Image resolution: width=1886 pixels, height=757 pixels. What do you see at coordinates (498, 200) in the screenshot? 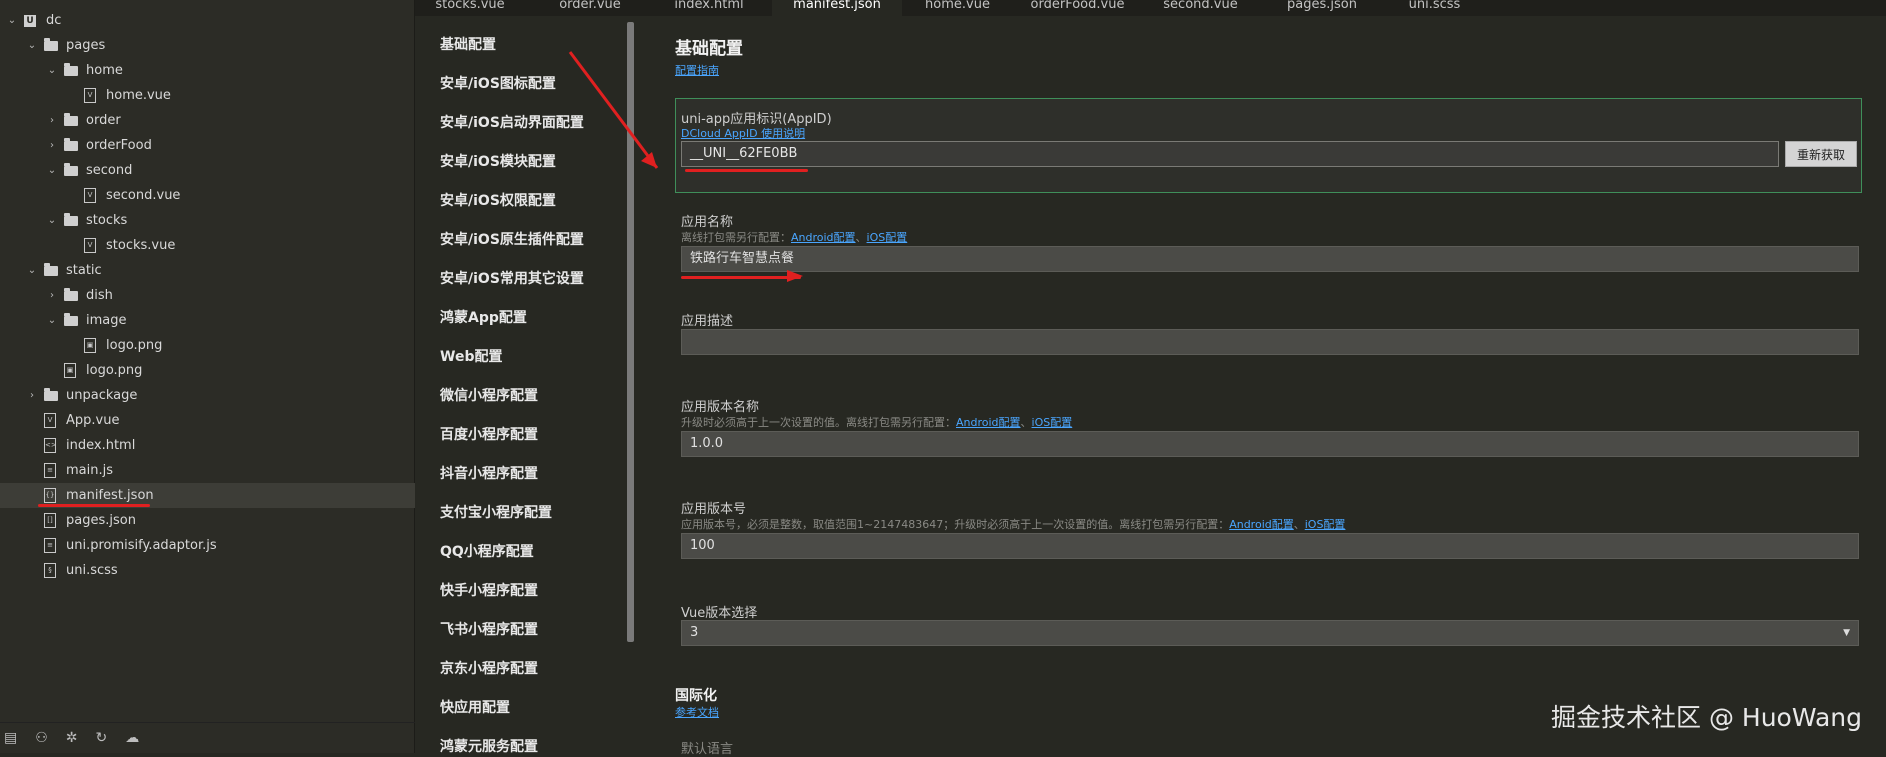
I see `category-item: 安卓/iOS权限配置` at bounding box center [498, 200].